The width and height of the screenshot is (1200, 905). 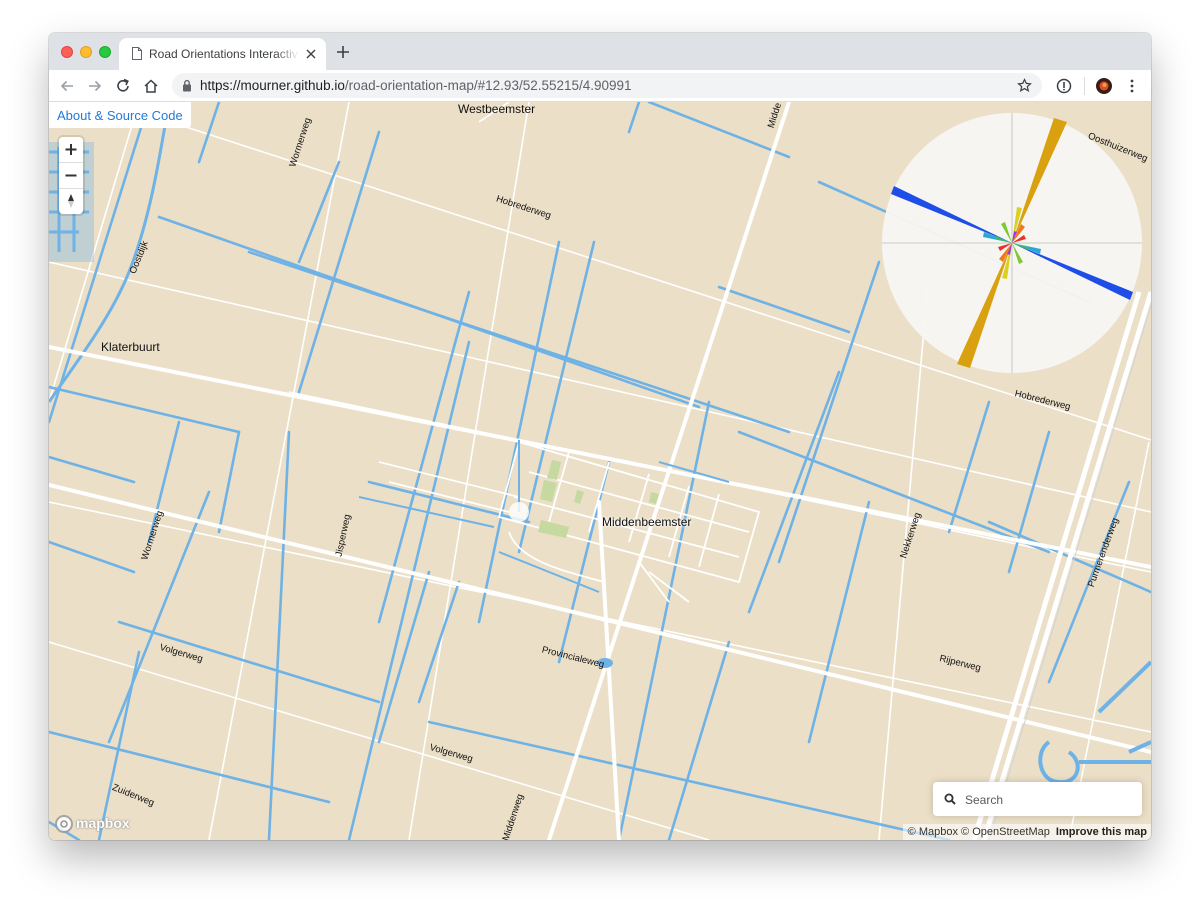 I want to click on minus-icon, so click(x=71, y=175).